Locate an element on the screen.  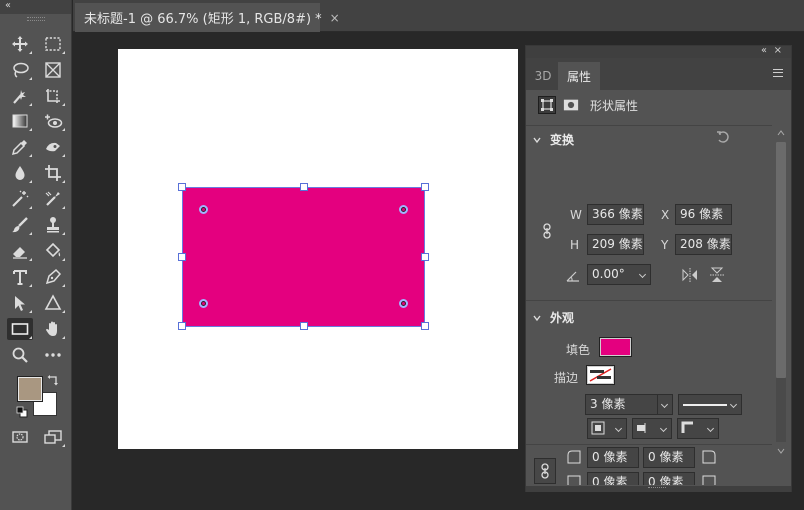
divider is located at coordinates (649, 125).